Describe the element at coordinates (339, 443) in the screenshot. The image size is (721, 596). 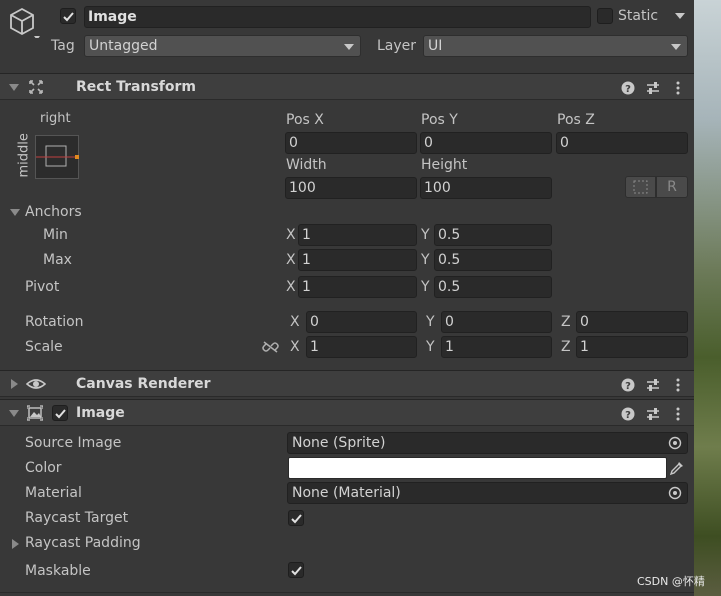
I see `source-image-value: None (Sprite)` at that location.